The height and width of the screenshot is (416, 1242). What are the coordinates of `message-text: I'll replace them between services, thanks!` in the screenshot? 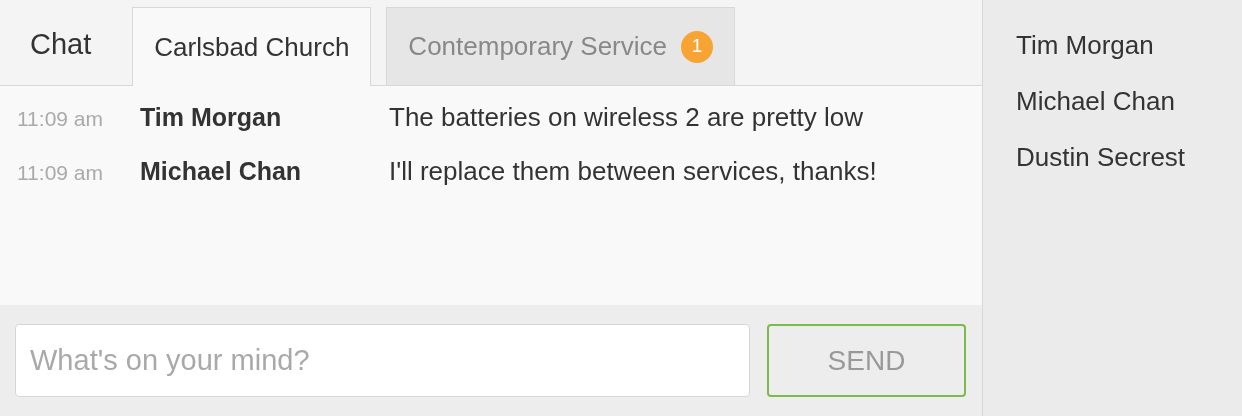 It's located at (633, 171).